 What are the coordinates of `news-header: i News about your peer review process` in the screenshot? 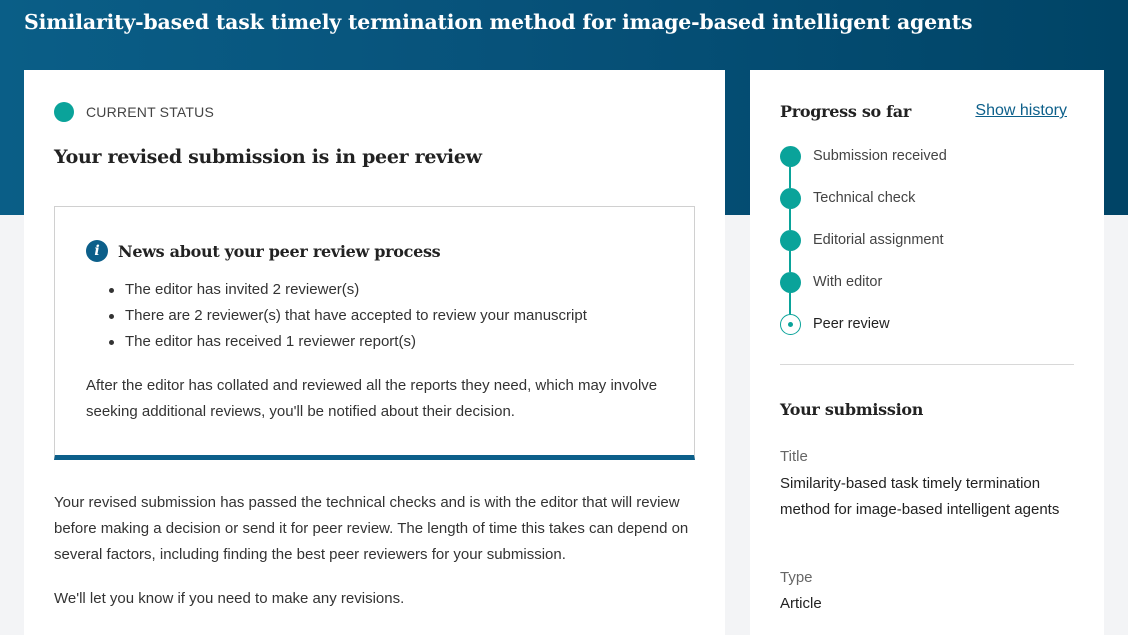 It's located at (263, 251).